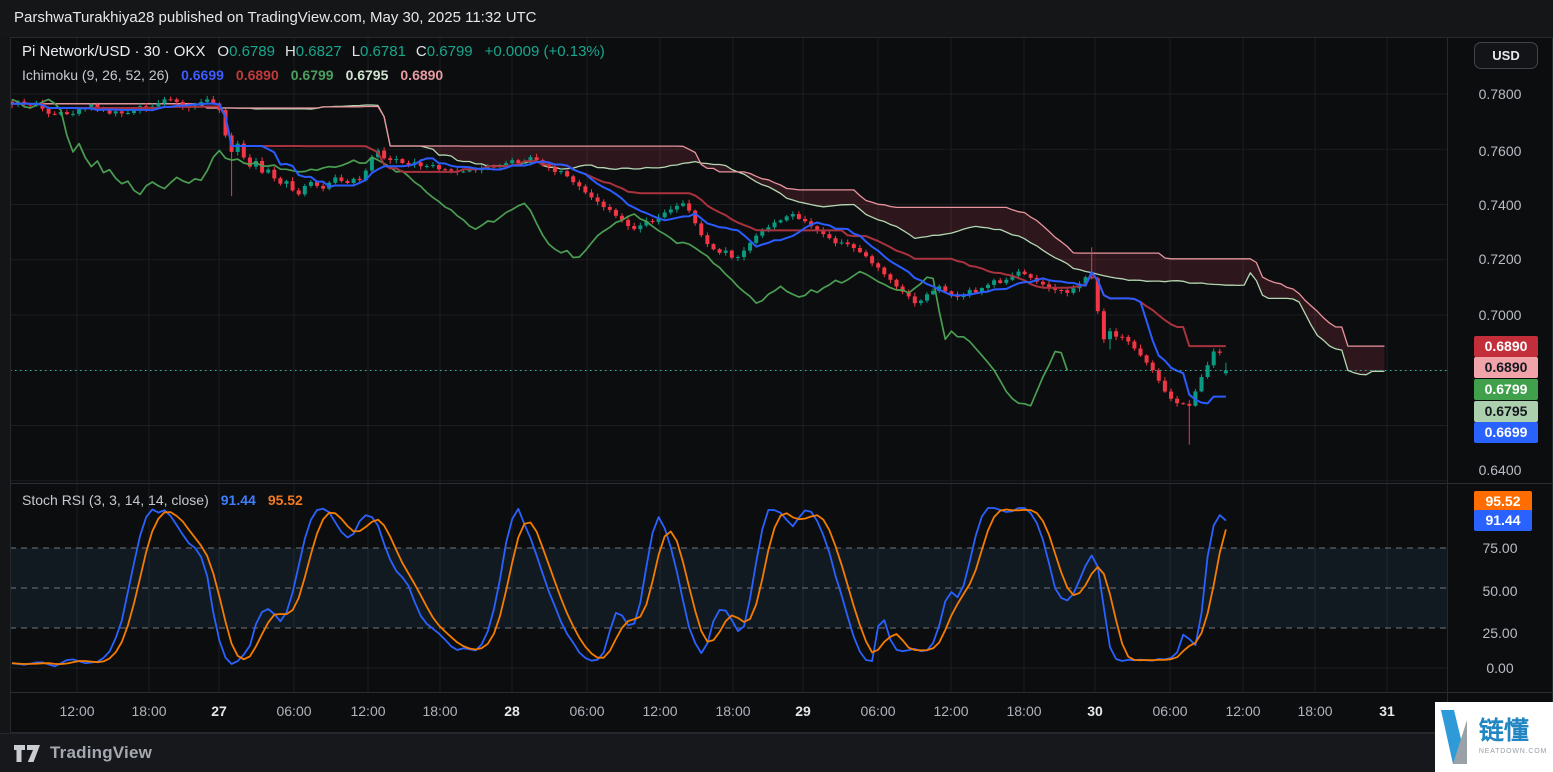 The image size is (1553, 772). What do you see at coordinates (1503, 520) in the screenshot?
I see `stoch-label-badge: 91.44` at bounding box center [1503, 520].